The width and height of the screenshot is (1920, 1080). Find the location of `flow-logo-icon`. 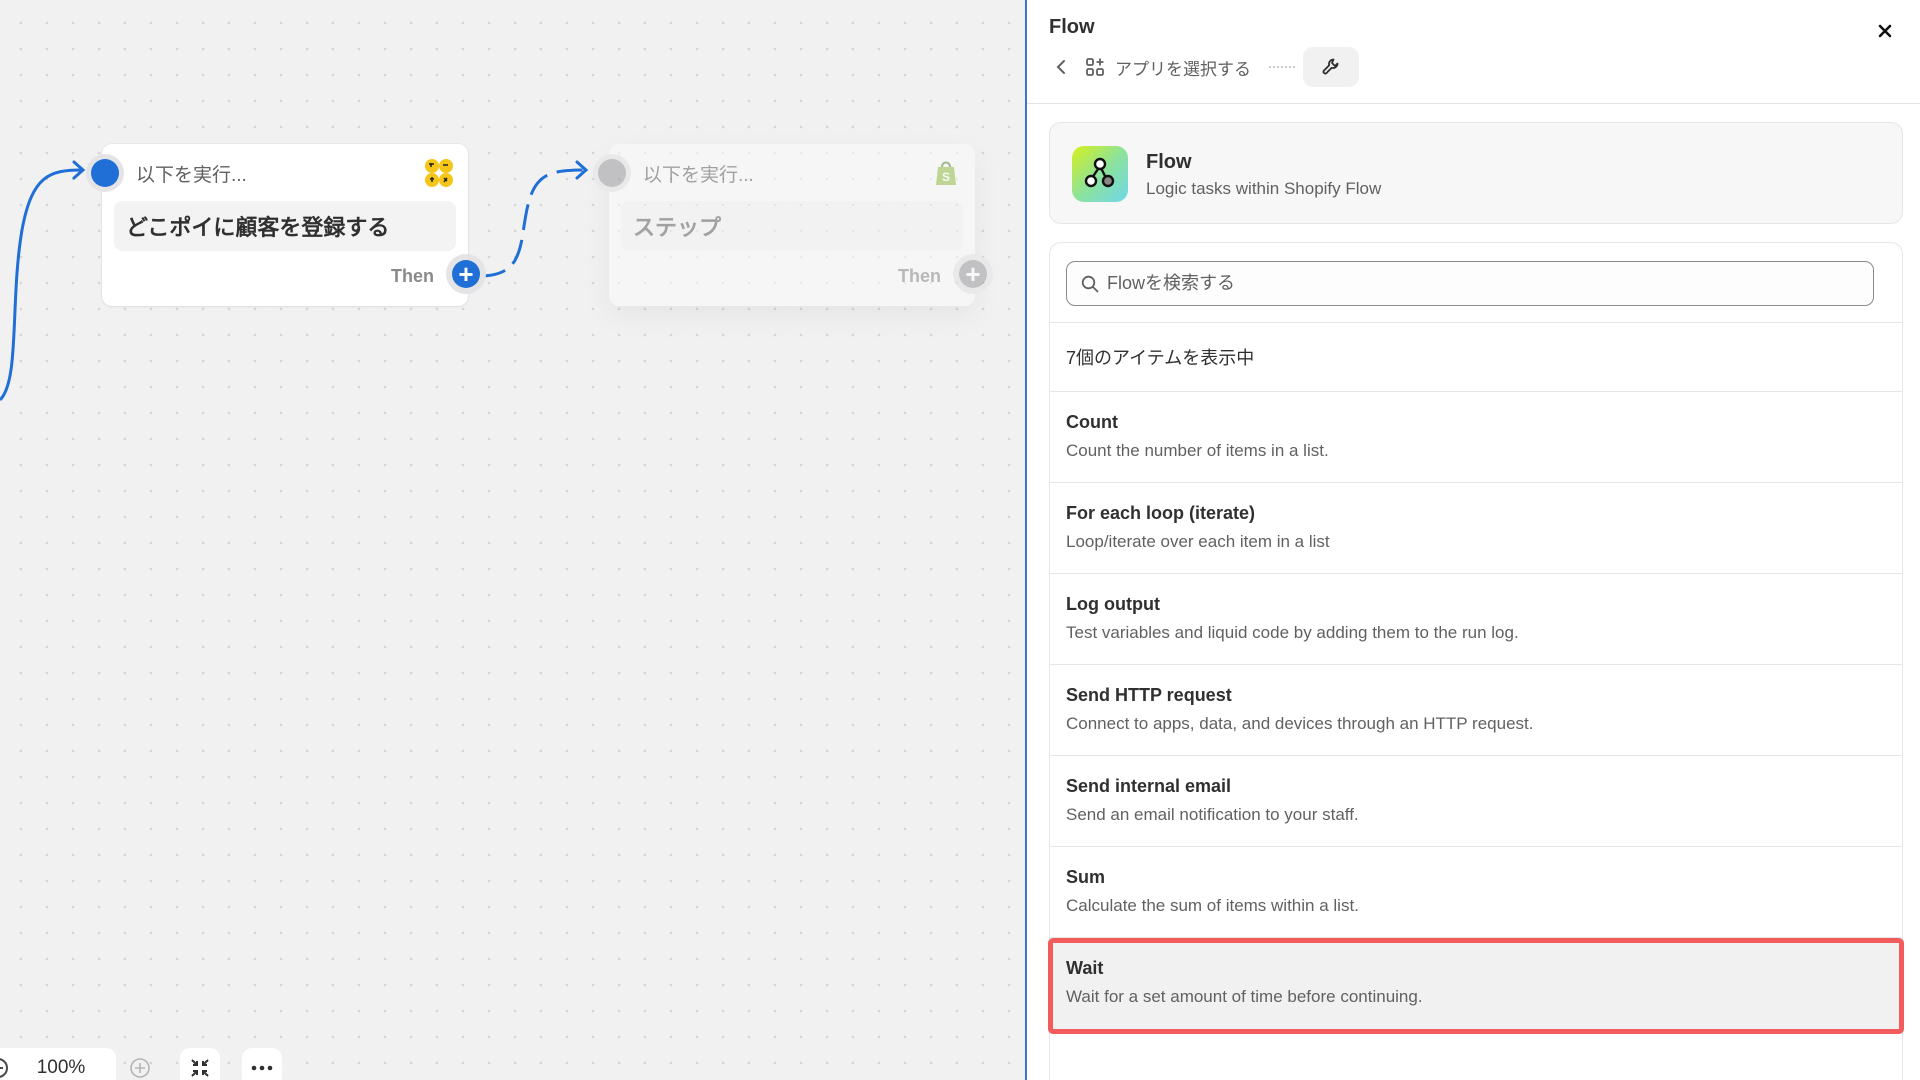

flow-logo-icon is located at coordinates (1099, 172).